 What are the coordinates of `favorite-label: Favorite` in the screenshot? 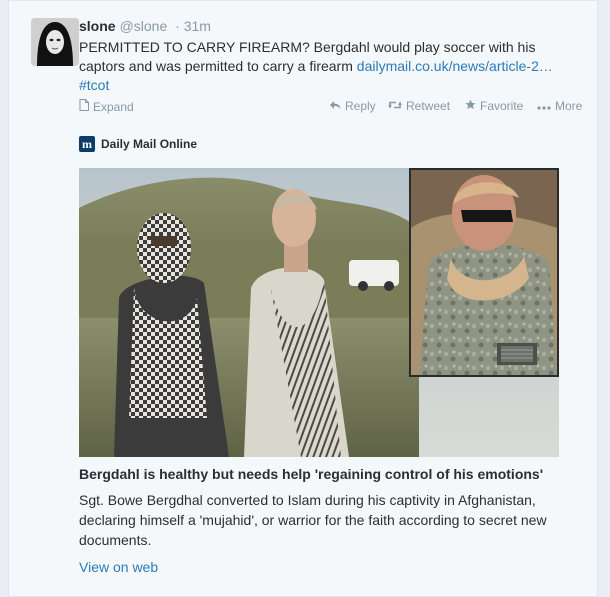 It's located at (502, 106).